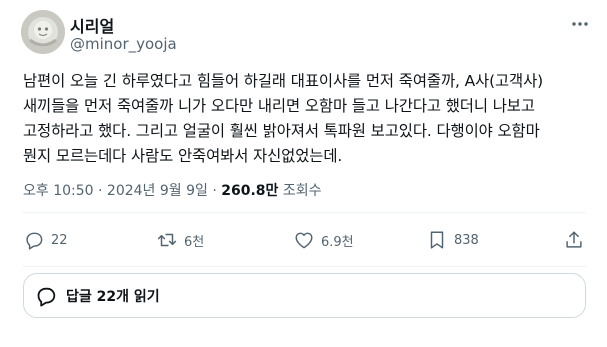 This screenshot has height=347, width=607. I want to click on share-icon, so click(574, 239).